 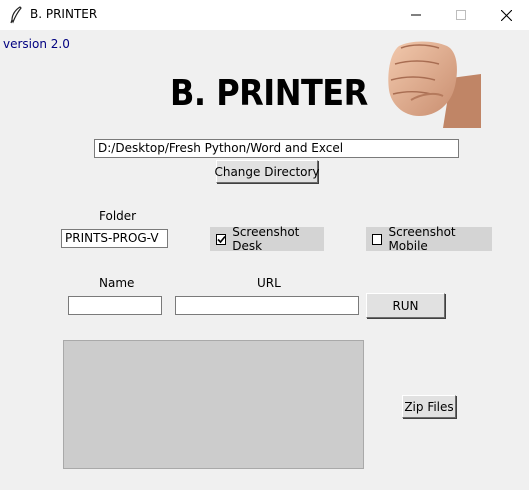 I want to click on url-label: URL, so click(x=269, y=283).